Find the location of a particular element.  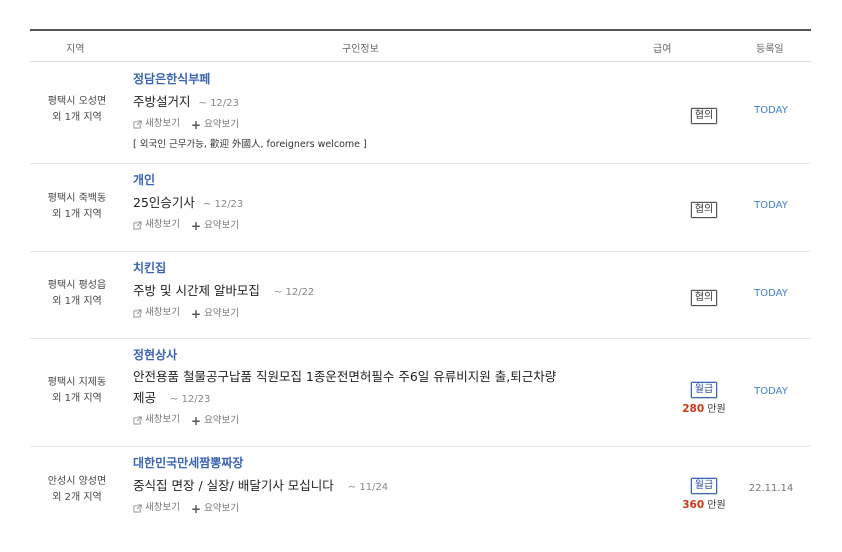

title-line: 중식집 면장 / 실장/ 배달기사 모십니다 ~ 11/24 is located at coordinates (368, 485).